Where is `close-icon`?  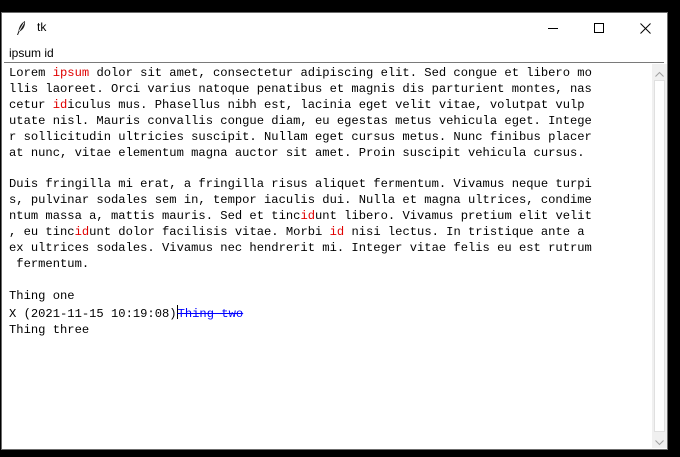
close-icon is located at coordinates (645, 28).